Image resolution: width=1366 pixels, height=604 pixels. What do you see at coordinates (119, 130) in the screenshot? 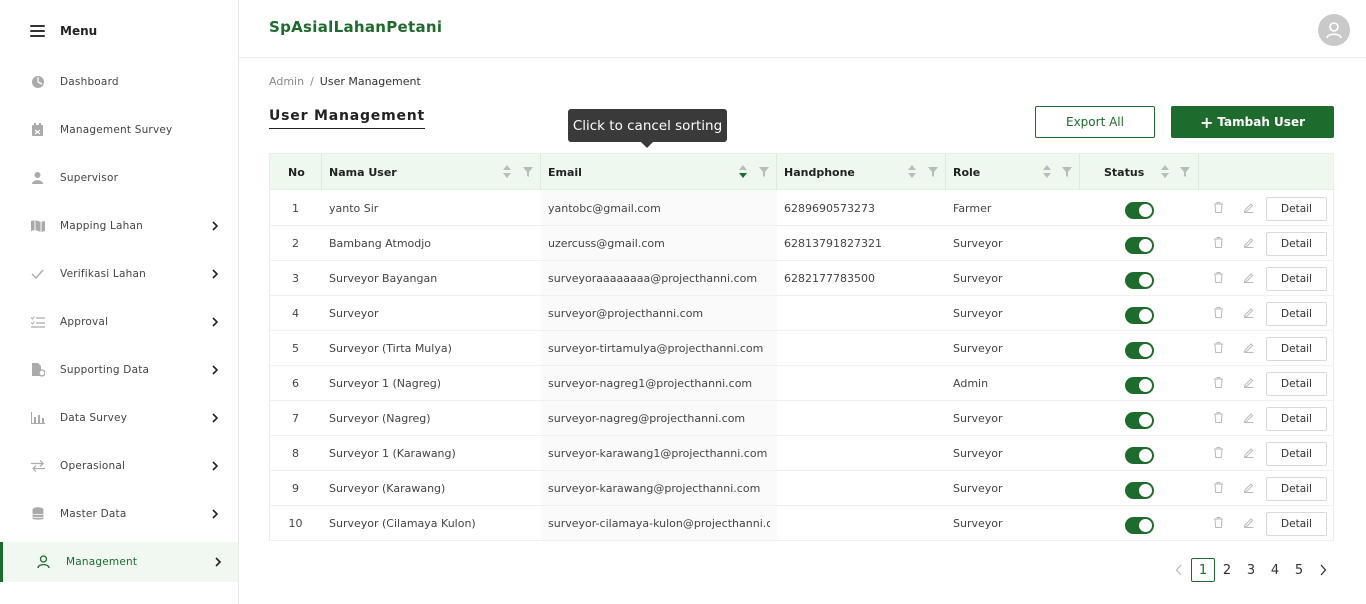
I see `sidebar-item-management-survey: Management Survey` at bounding box center [119, 130].